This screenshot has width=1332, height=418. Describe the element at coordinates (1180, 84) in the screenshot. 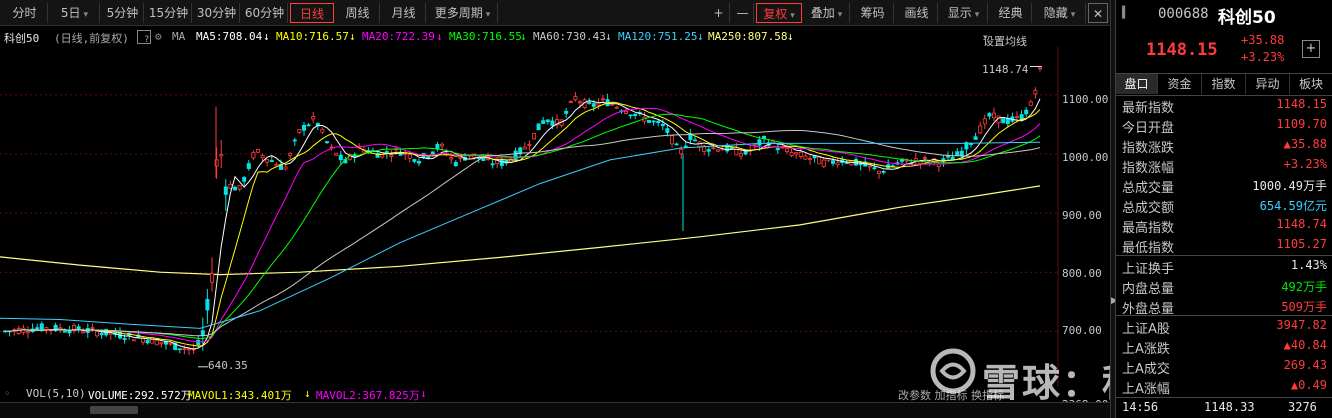

I see `tab-funds: 资金` at that location.